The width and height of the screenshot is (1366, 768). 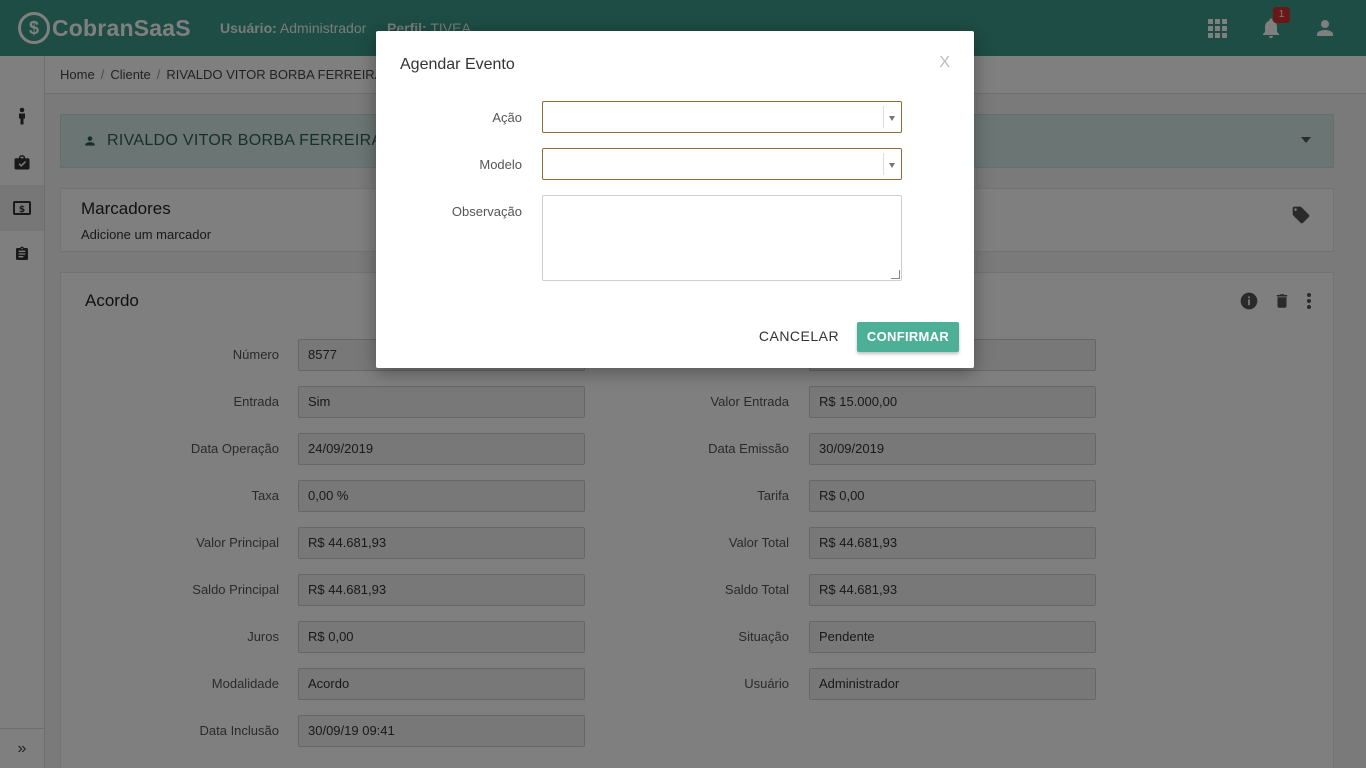 I want to click on confirm-button: CONFIRMAR, so click(x=908, y=337).